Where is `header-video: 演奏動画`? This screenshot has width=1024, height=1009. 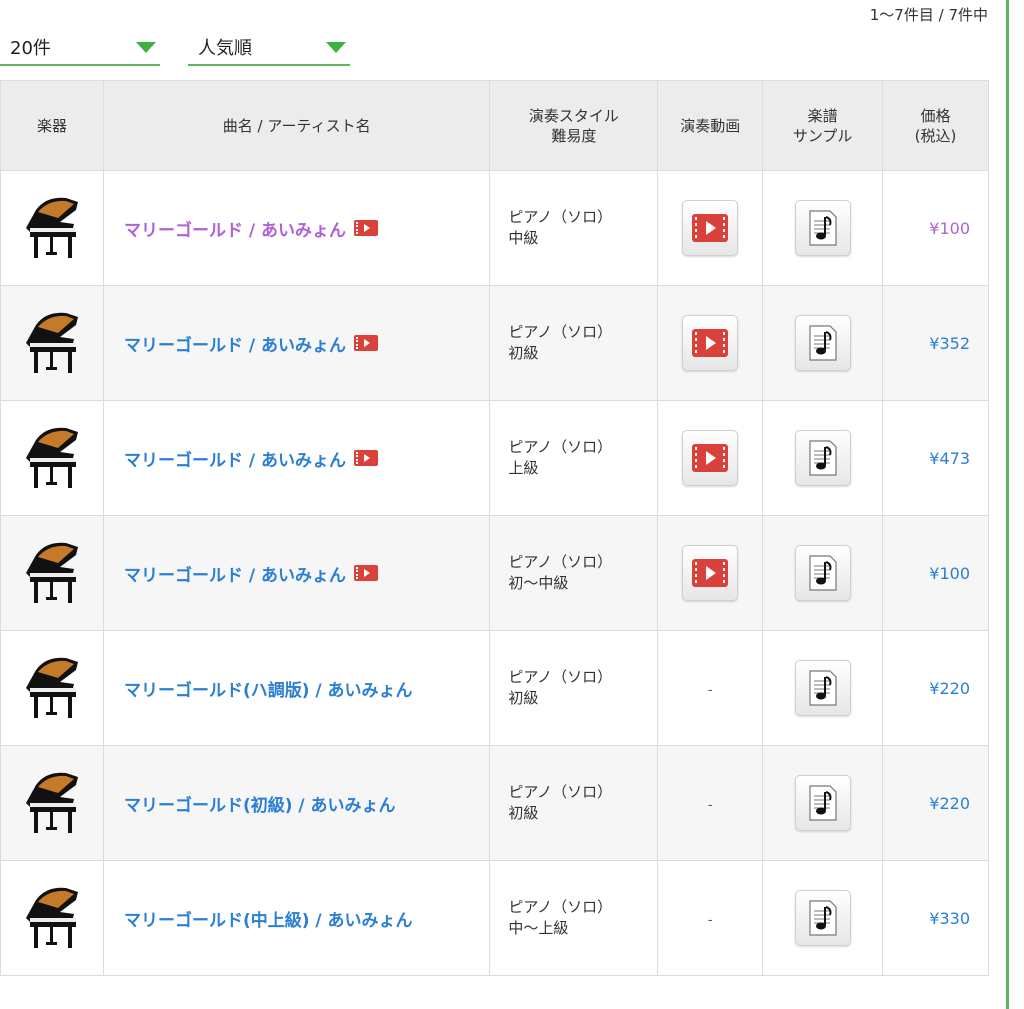 header-video: 演奏動画 is located at coordinates (710, 125).